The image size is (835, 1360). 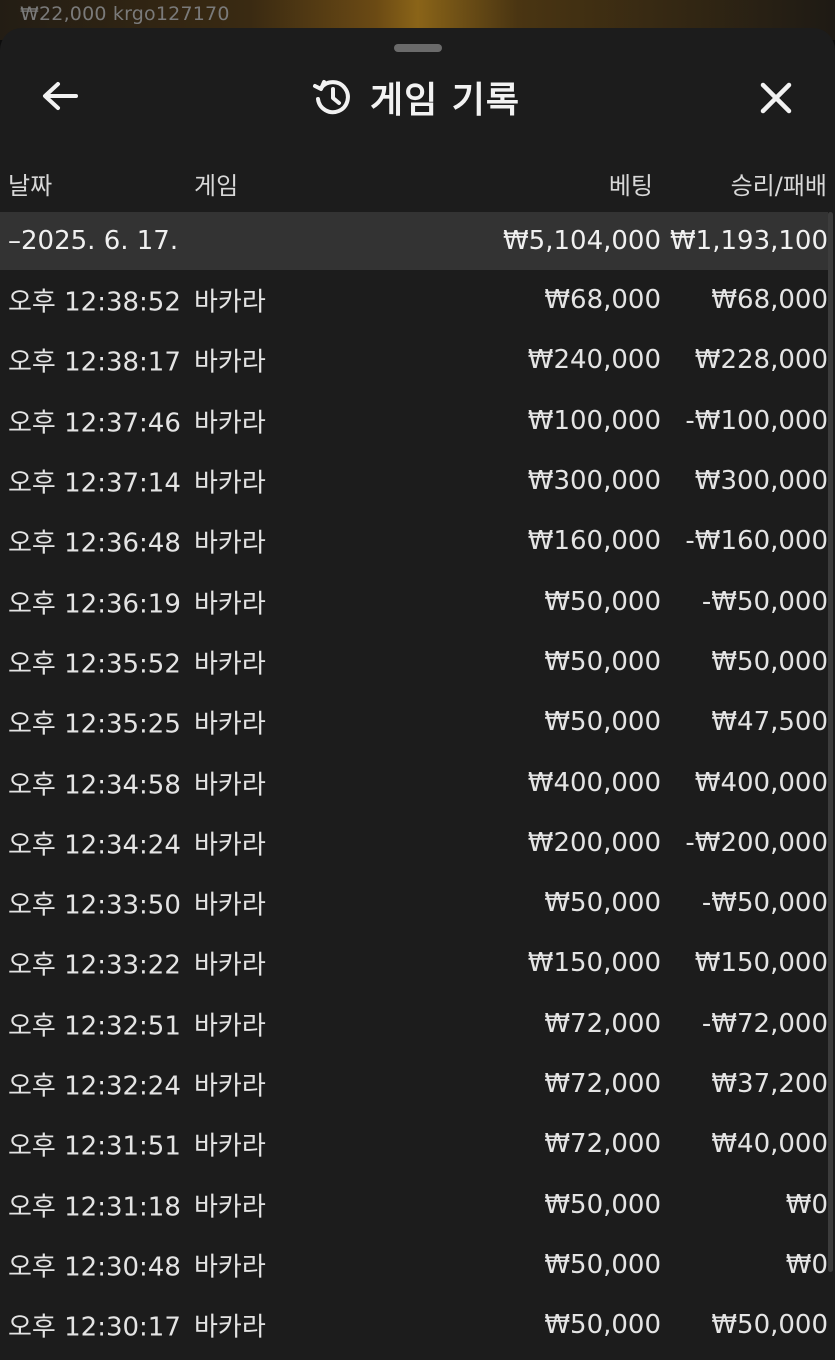 What do you see at coordinates (94, 423) in the screenshot?
I see `row-time: 오후 12:37:46` at bounding box center [94, 423].